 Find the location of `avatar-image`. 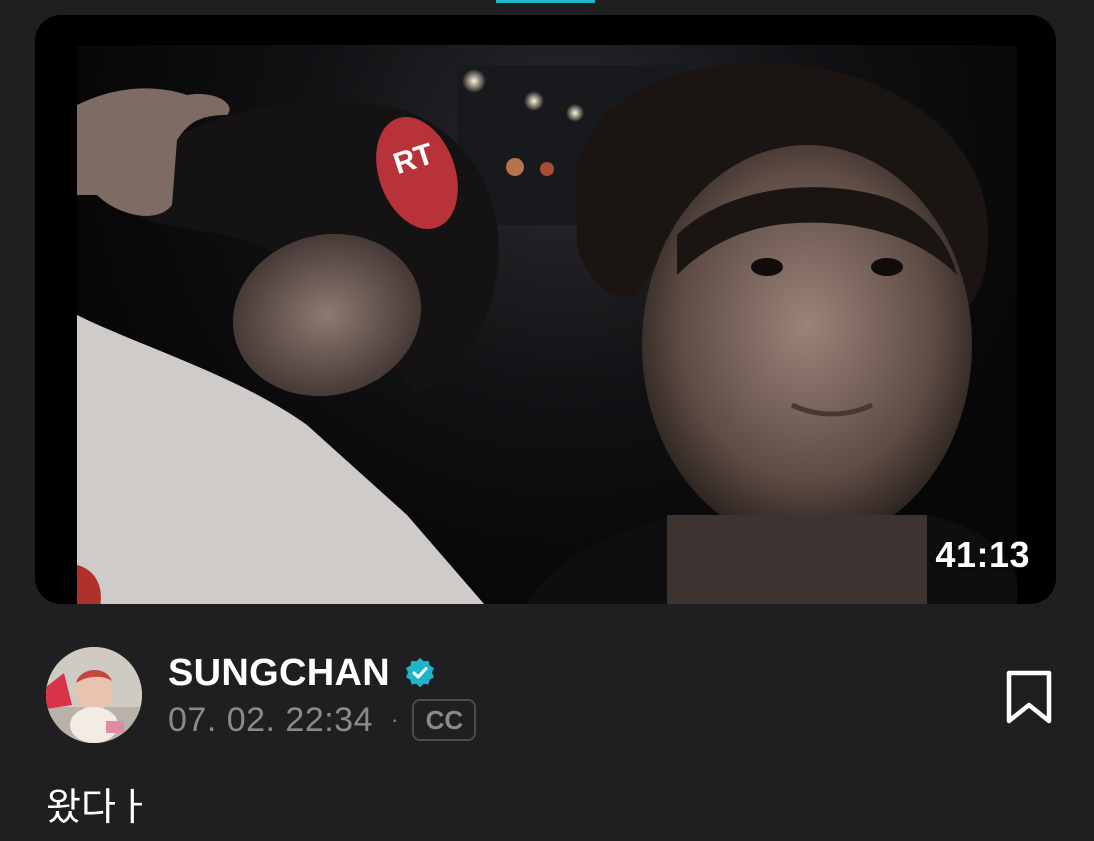

avatar-image is located at coordinates (94, 695).